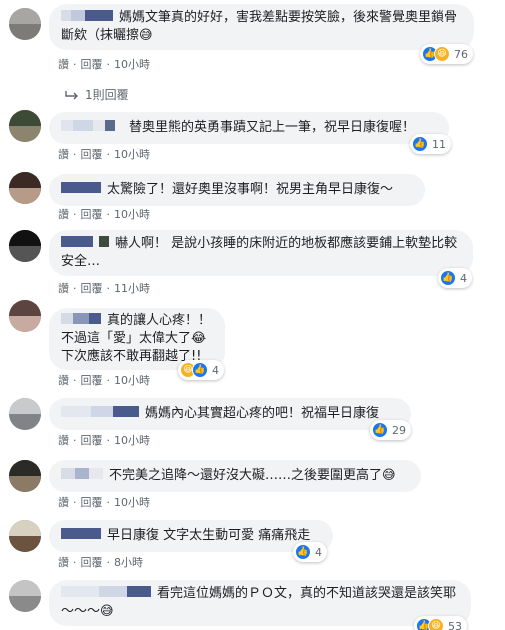 The image size is (505, 630). I want to click on comment-bubble: 媽媽內心其實超心疼的吧！祝福早日康復, so click(230, 414).